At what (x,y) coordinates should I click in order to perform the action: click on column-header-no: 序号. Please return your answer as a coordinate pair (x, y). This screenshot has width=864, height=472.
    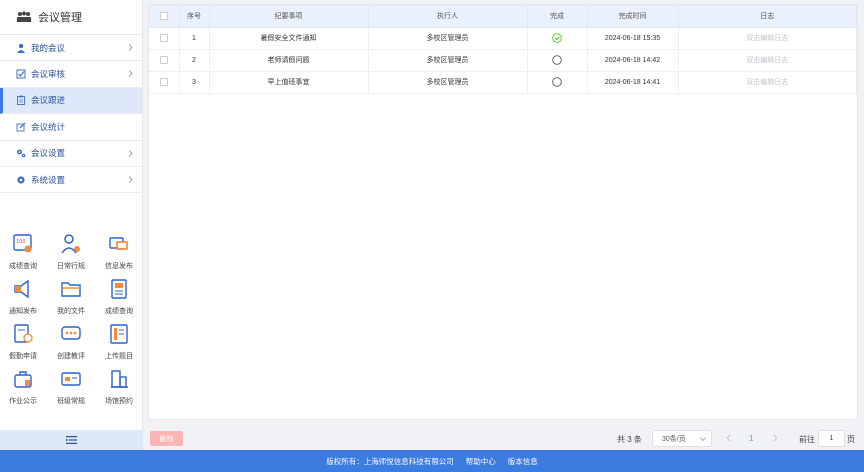
    Looking at the image, I should click on (194, 16).